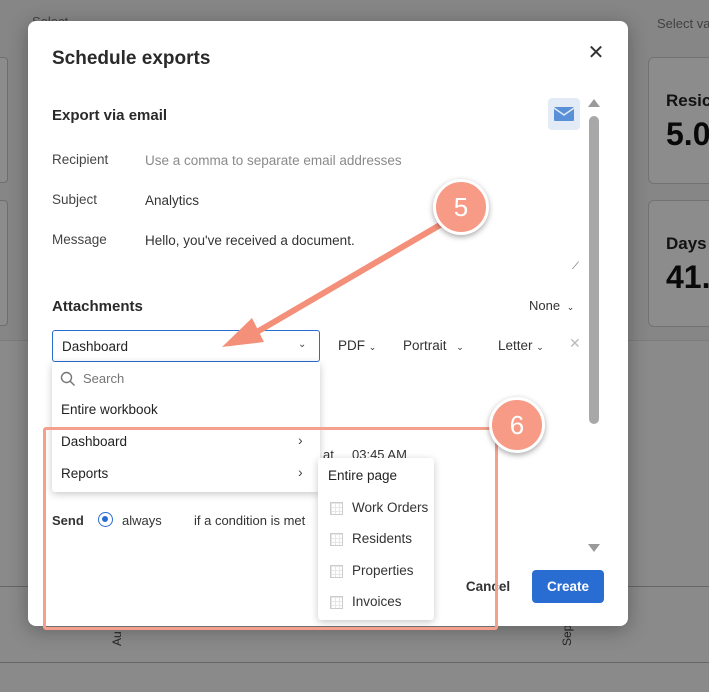 This screenshot has width=709, height=692. Describe the element at coordinates (351, 345) in the screenshot. I see `format-label: PDF` at that location.